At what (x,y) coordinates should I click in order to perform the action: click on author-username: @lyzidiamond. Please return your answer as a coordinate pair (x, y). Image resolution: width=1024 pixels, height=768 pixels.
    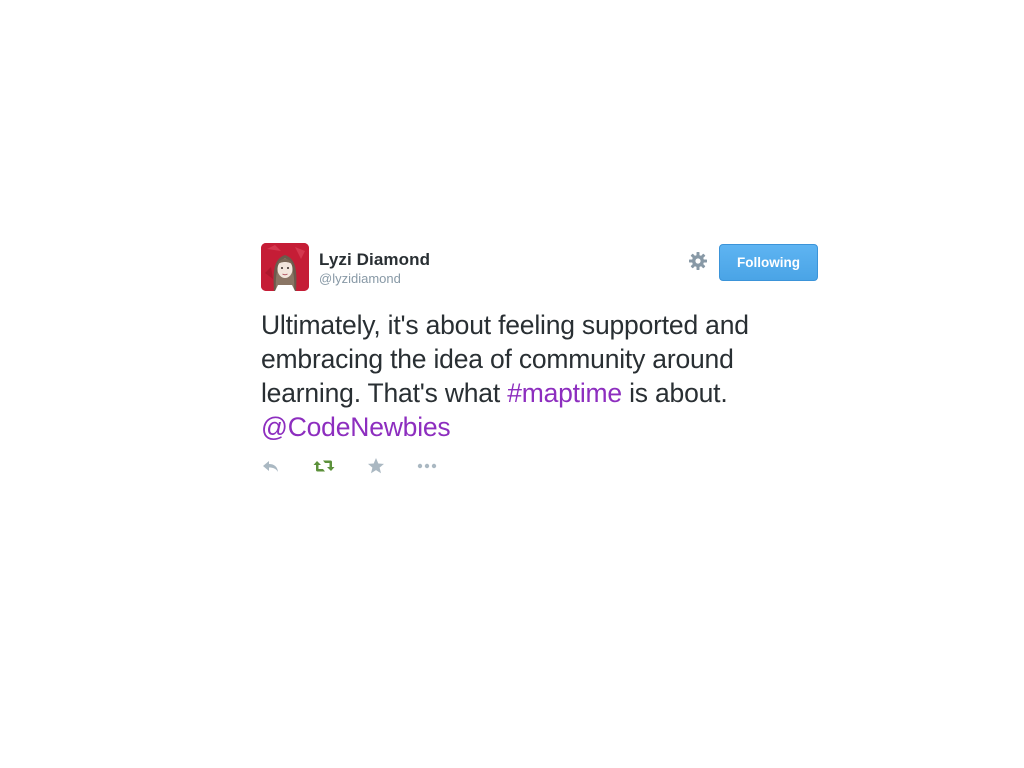
    Looking at the image, I should click on (374, 279).